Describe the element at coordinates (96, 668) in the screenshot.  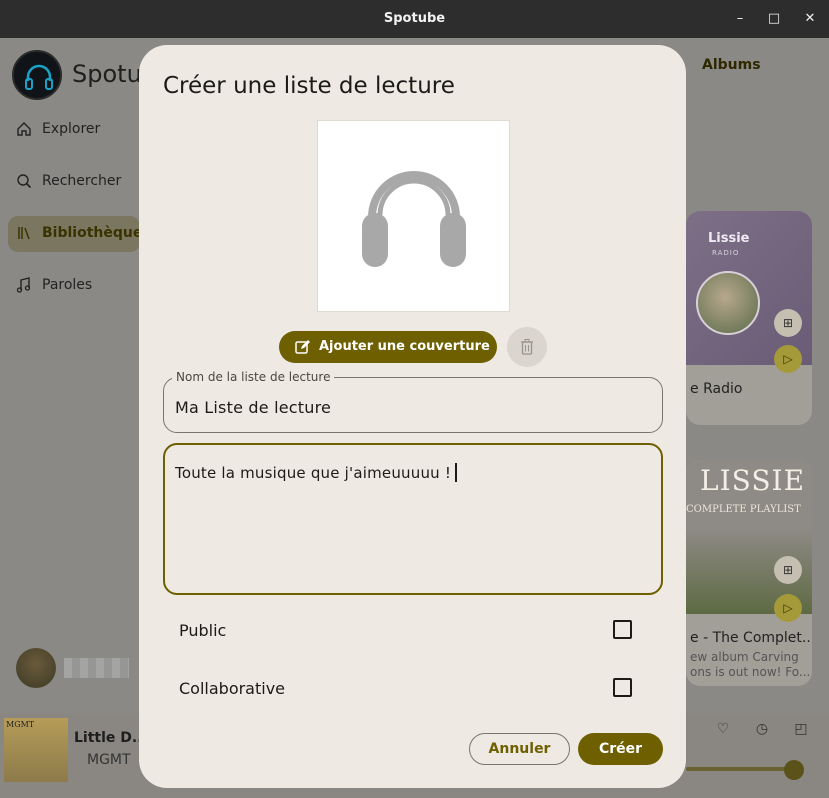
I see `user-name-blurred` at that location.